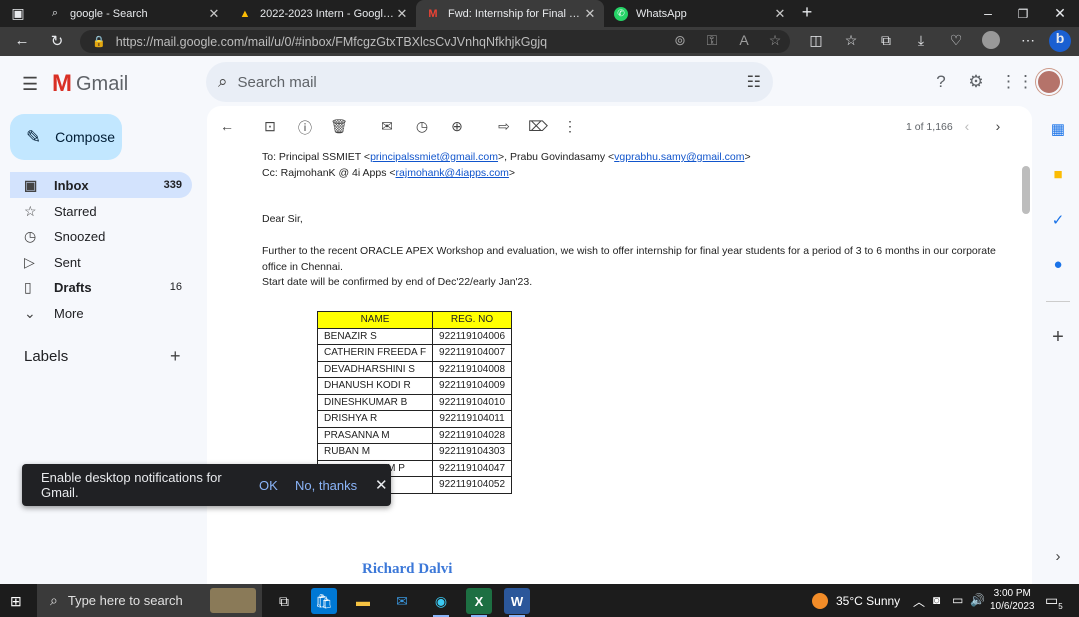  I want to click on downloads-icon: ⤓, so click(921, 40).